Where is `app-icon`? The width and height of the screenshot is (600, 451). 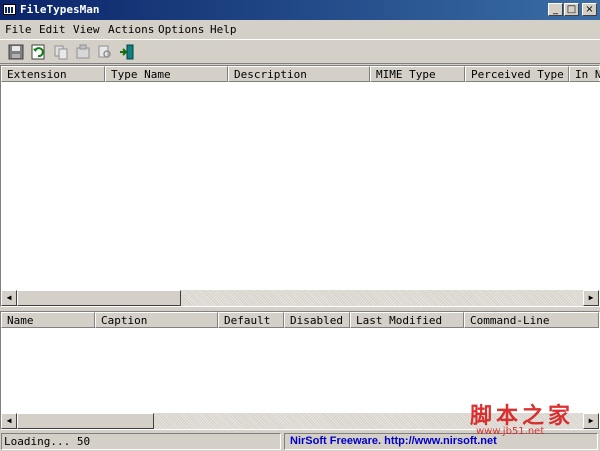
app-icon is located at coordinates (9, 9).